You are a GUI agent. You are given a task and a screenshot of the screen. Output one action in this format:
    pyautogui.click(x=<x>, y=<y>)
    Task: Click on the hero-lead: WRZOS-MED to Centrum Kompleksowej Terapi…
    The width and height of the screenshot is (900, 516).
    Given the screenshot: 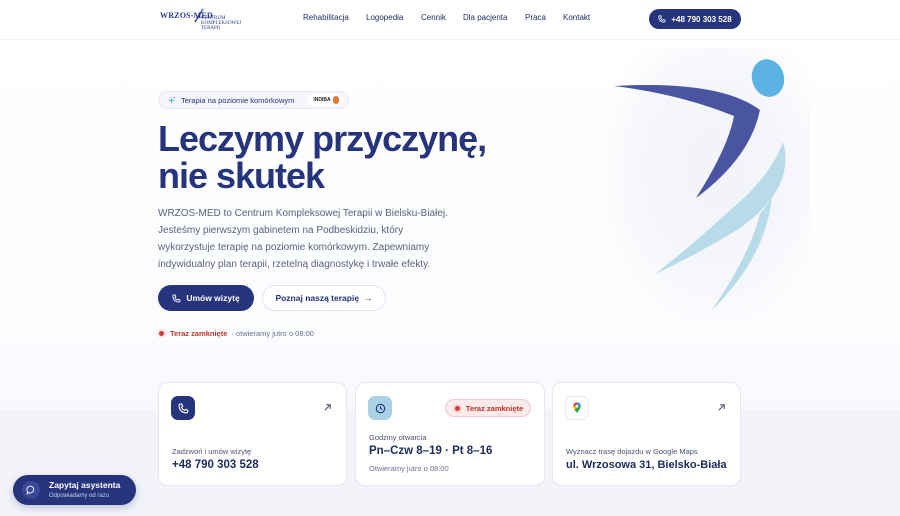 What is the action you would take?
    pyautogui.click(x=308, y=239)
    